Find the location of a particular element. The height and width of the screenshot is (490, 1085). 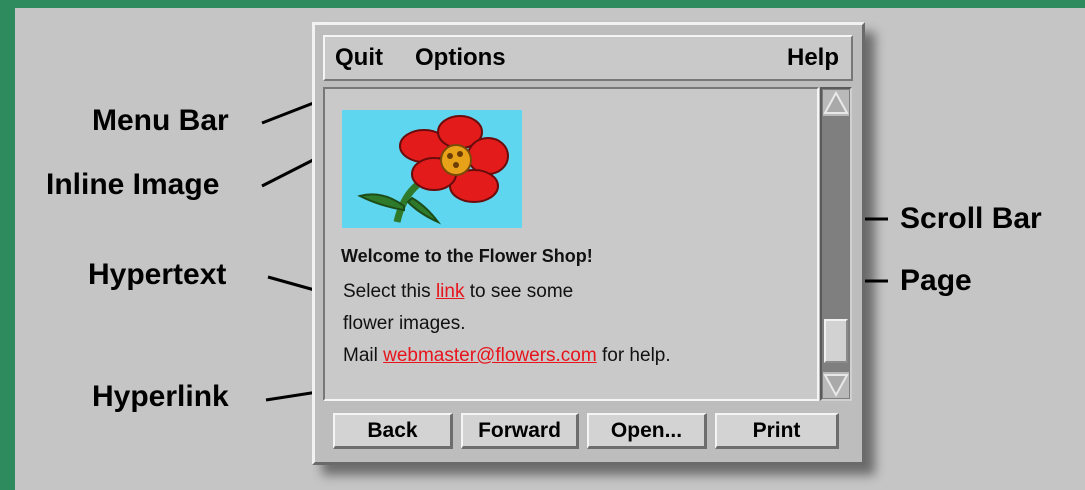

callout-scroll-bar: Scroll Bar is located at coordinates (971, 218).